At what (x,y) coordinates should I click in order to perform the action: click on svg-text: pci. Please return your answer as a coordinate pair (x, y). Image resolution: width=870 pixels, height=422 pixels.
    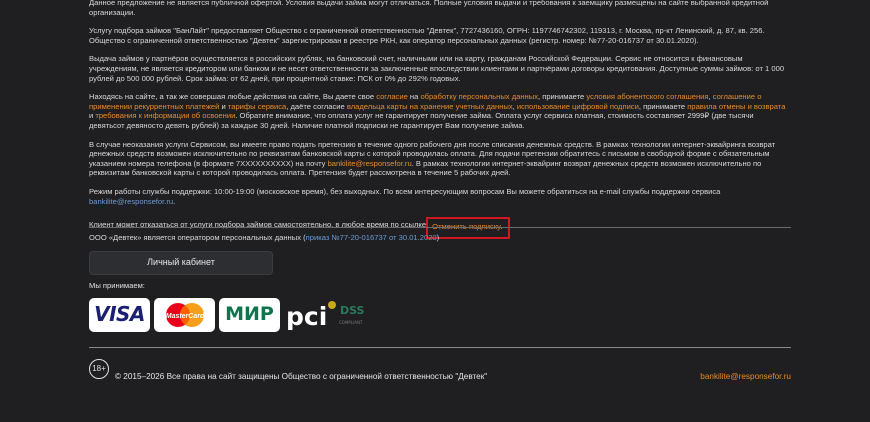
    Looking at the image, I should click on (306, 316).